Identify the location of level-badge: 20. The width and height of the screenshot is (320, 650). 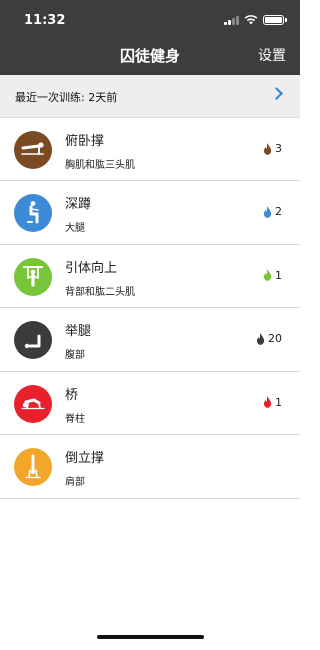
(269, 338).